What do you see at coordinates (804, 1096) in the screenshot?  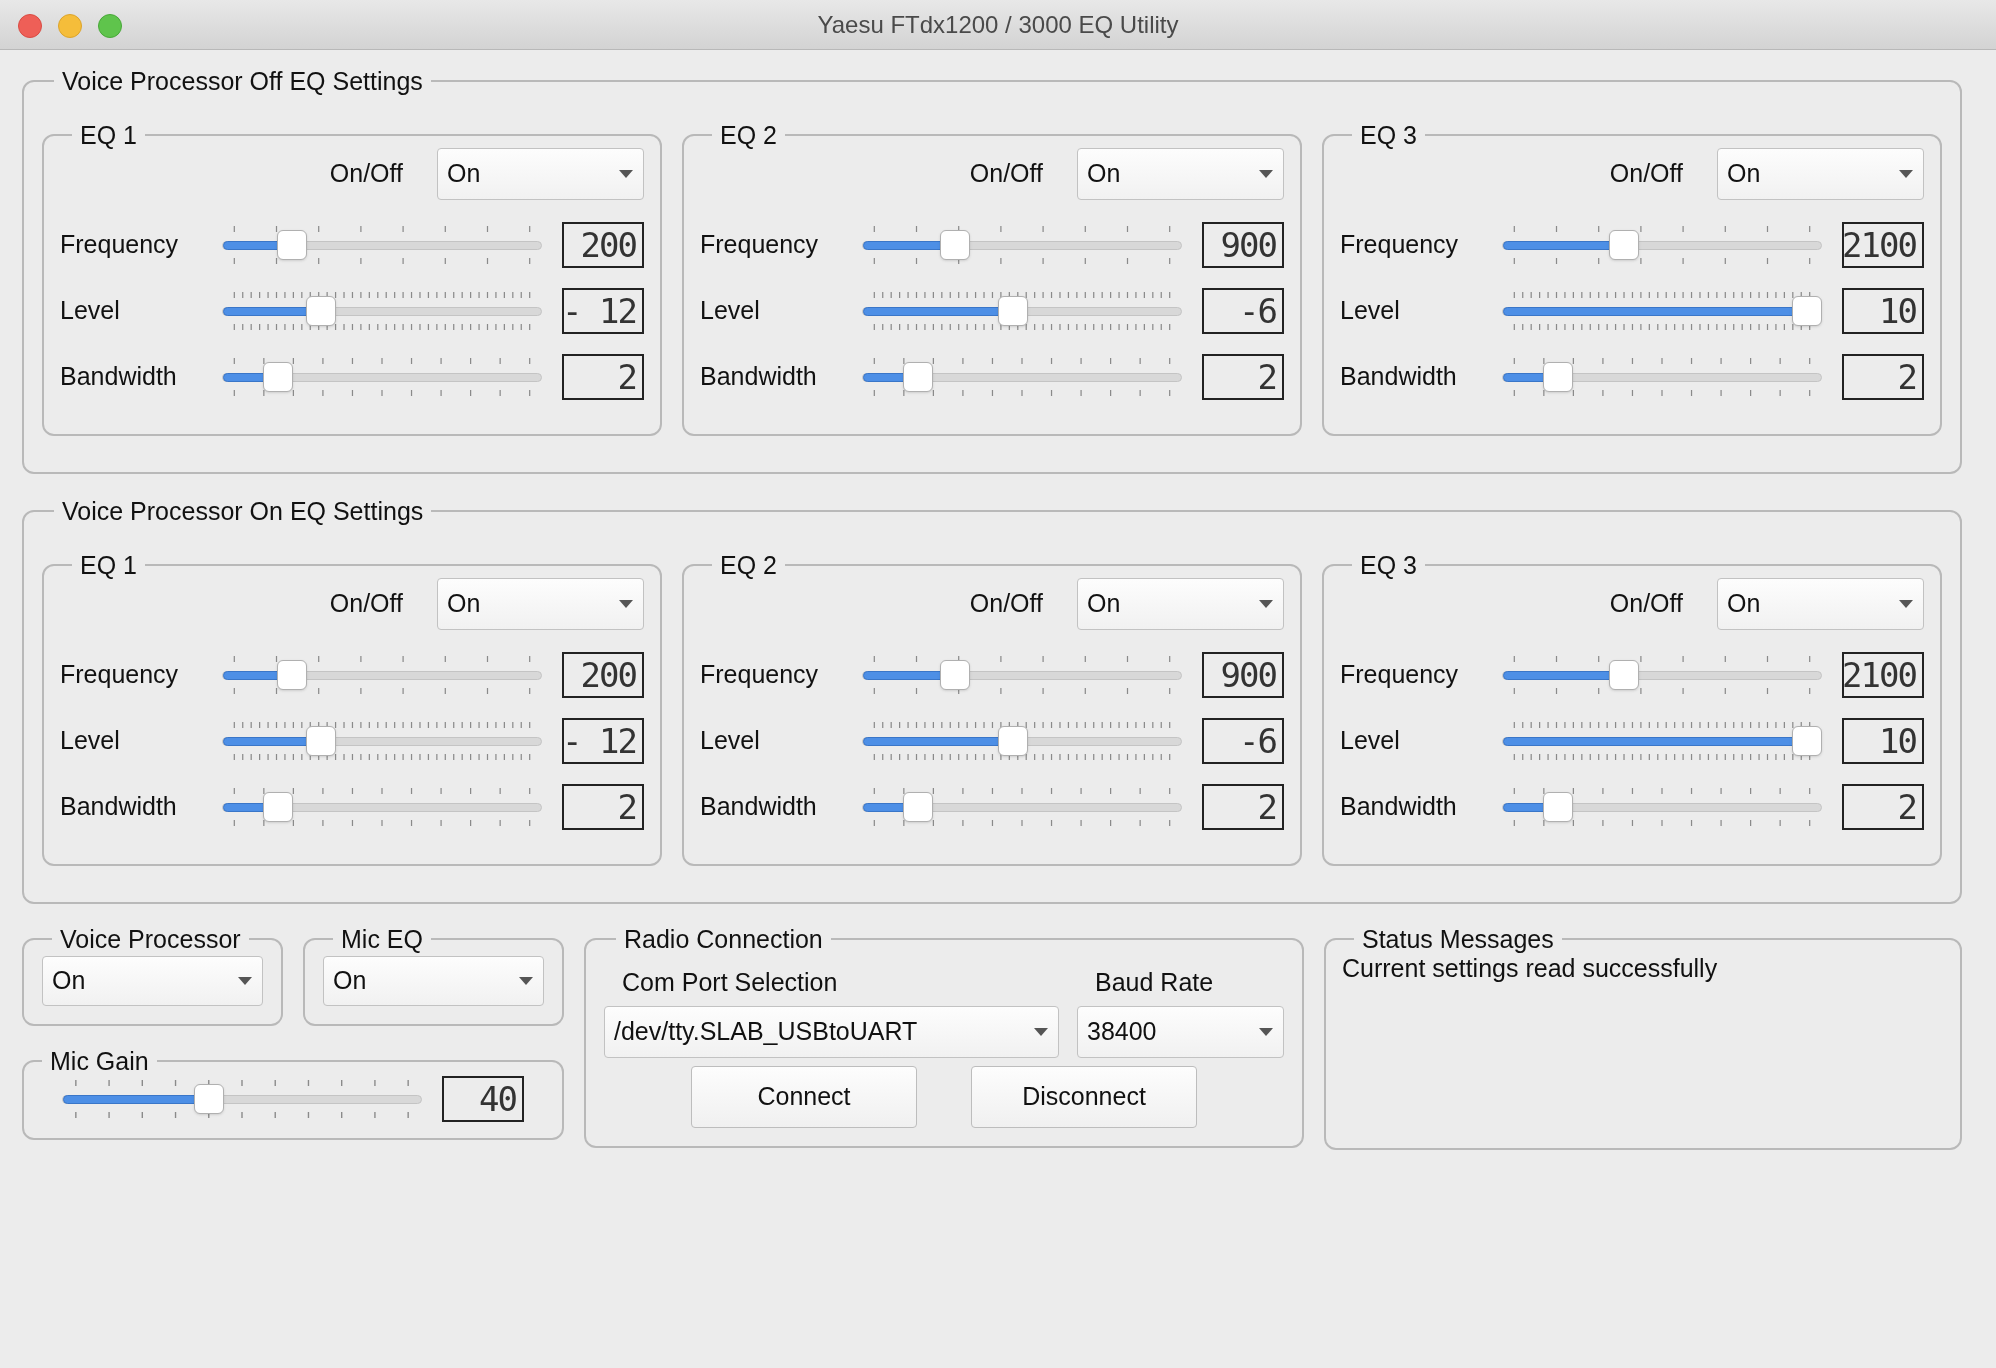 I see `push-button: Connect` at bounding box center [804, 1096].